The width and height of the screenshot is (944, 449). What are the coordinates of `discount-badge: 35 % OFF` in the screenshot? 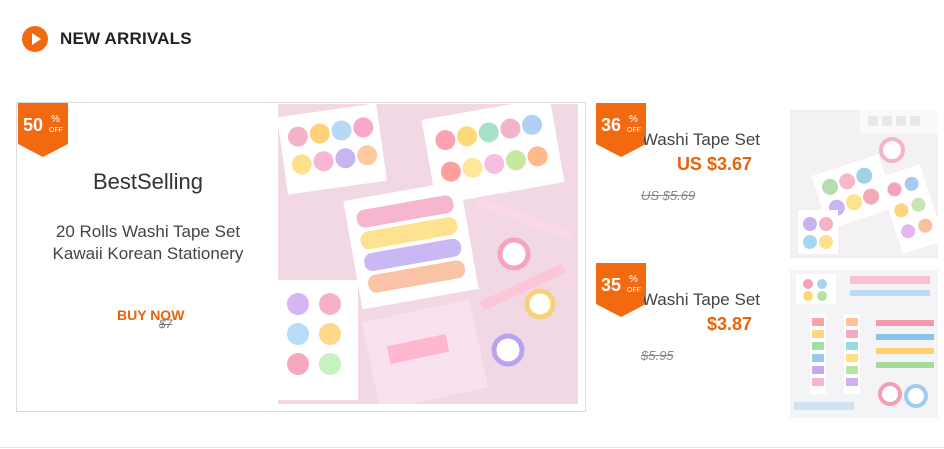 It's located at (621, 290).